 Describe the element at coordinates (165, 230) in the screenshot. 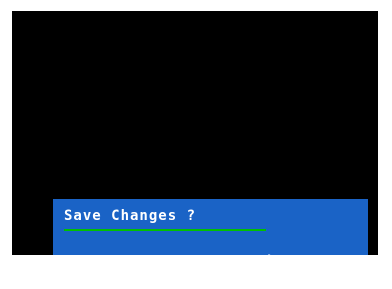

I see `title-divider` at that location.